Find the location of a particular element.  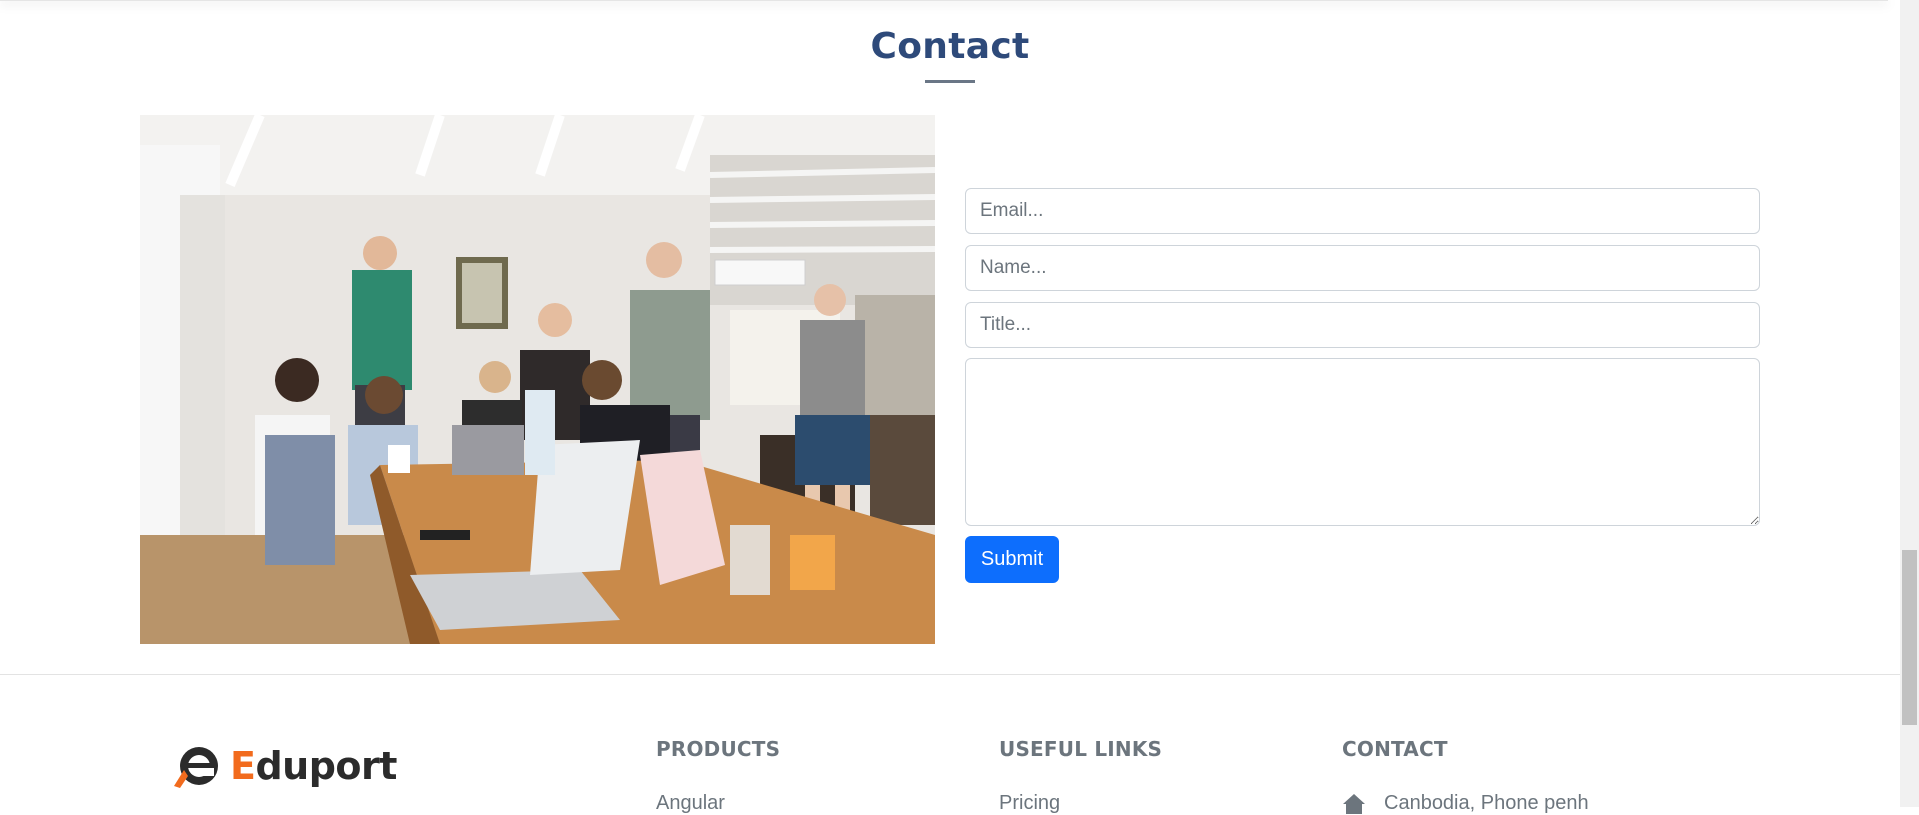

products-heading: PRODUCTS is located at coordinates (718, 749).